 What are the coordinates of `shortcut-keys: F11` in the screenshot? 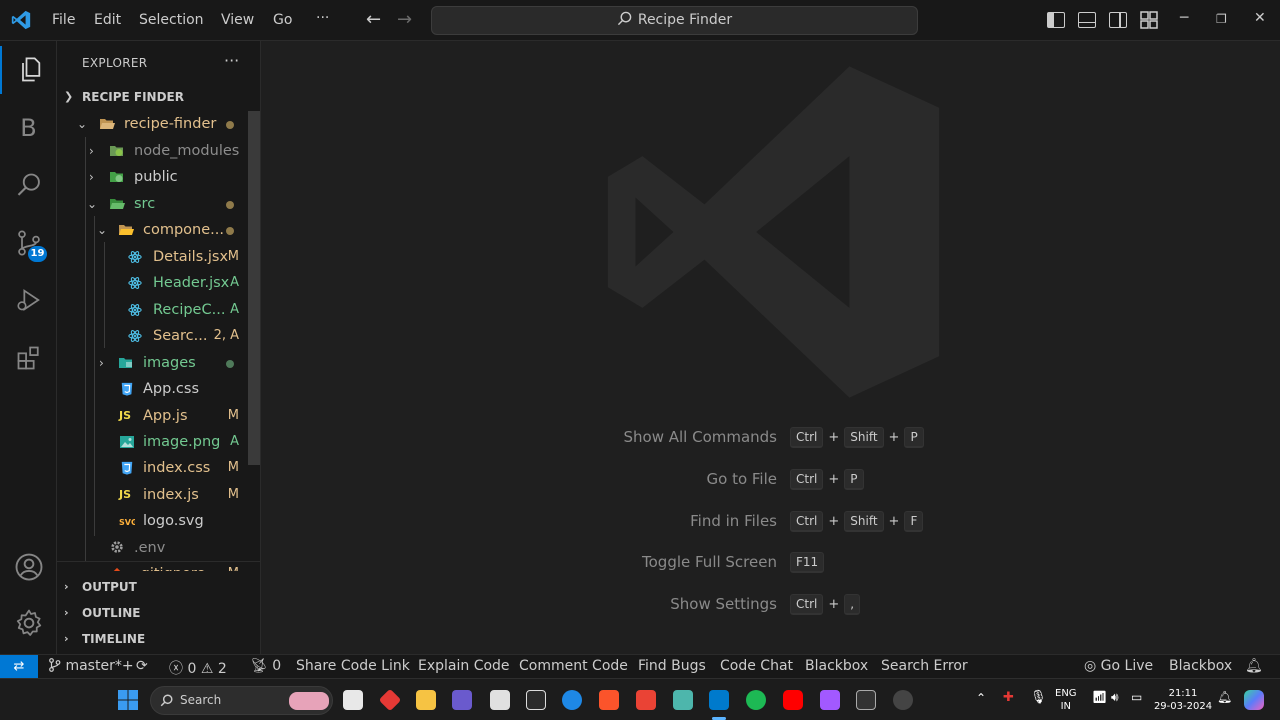 It's located at (807, 562).